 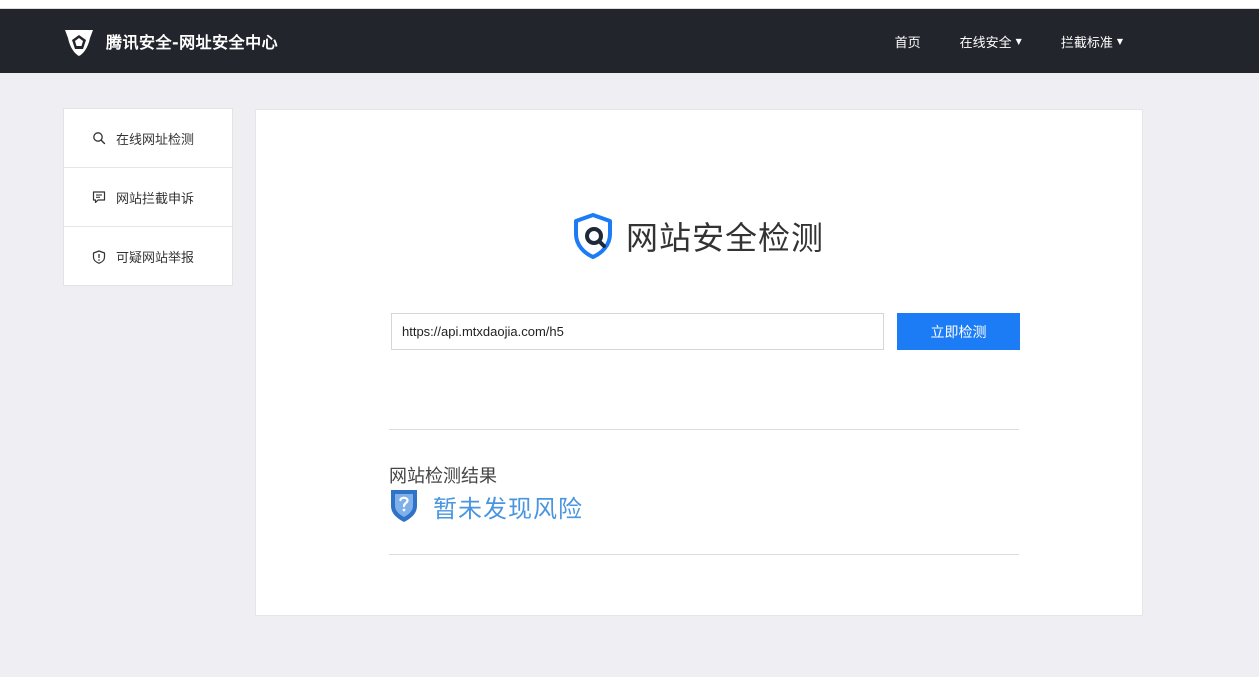 I want to click on nav-block-standard: 拦截标准 ▼, so click(x=1092, y=41).